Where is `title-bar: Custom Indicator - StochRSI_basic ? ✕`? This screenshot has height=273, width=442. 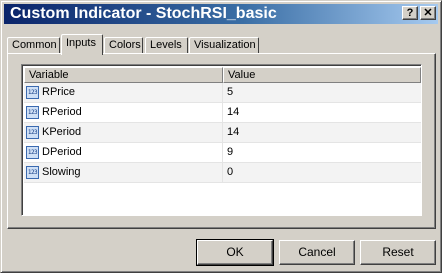
title-bar: Custom Indicator - StochRSI_basic ? ✕ is located at coordinates (221, 14).